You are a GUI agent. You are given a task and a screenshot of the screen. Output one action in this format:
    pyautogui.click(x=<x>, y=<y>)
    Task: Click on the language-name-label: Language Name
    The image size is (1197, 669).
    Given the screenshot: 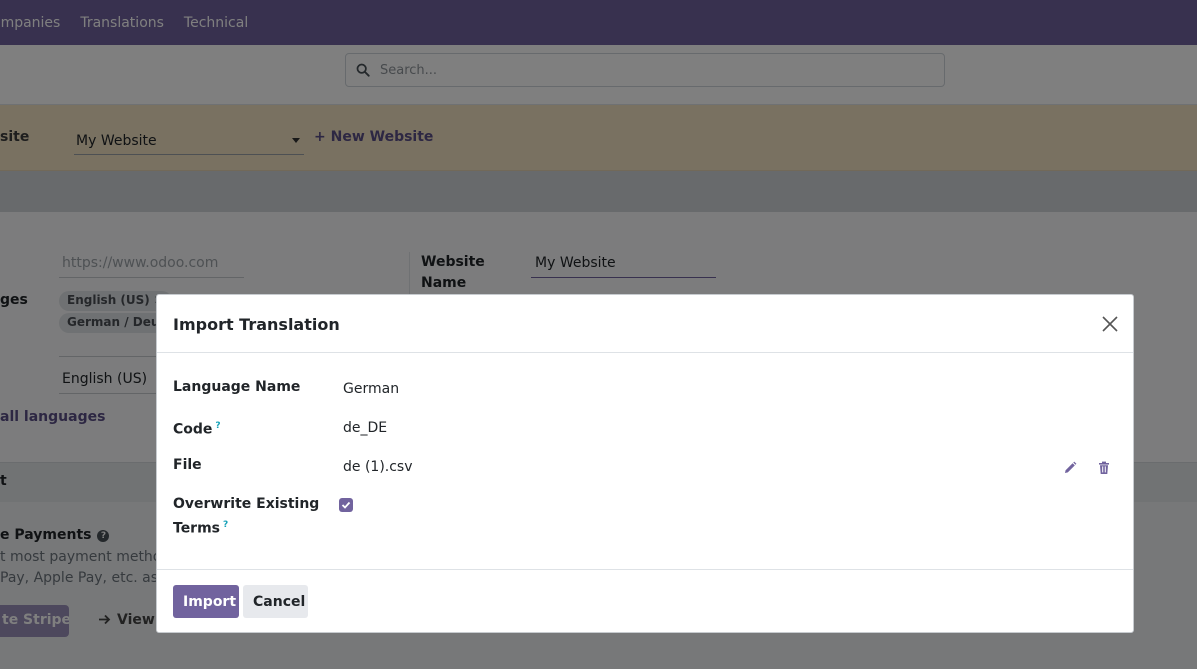 What is the action you would take?
    pyautogui.click(x=237, y=387)
    